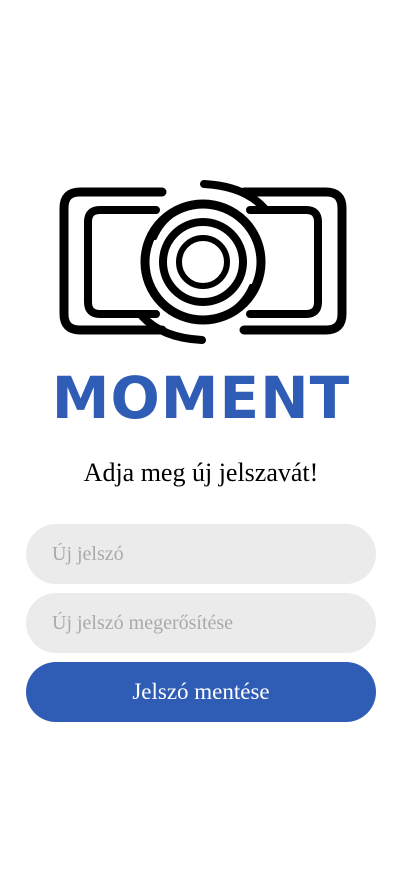 This screenshot has width=402, height=874. I want to click on new-password-field, so click(201, 554).